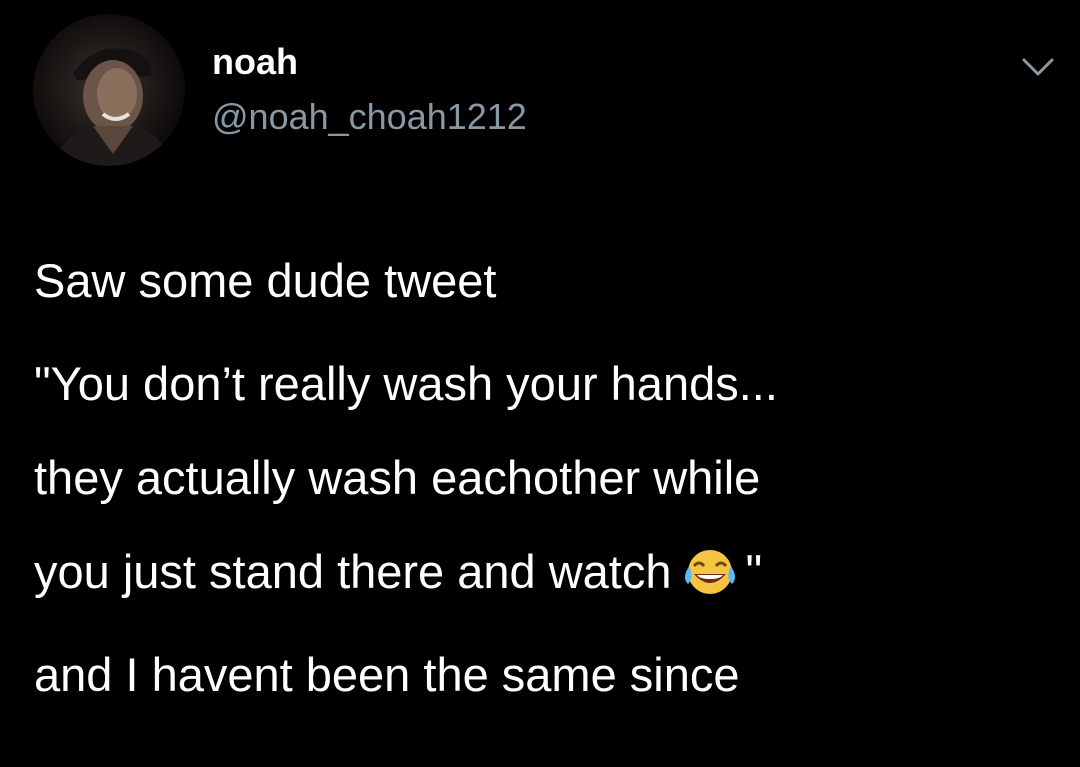 The image size is (1080, 767). What do you see at coordinates (353, 571) in the screenshot?
I see `tweet-line-text: you just stand there and watch` at bounding box center [353, 571].